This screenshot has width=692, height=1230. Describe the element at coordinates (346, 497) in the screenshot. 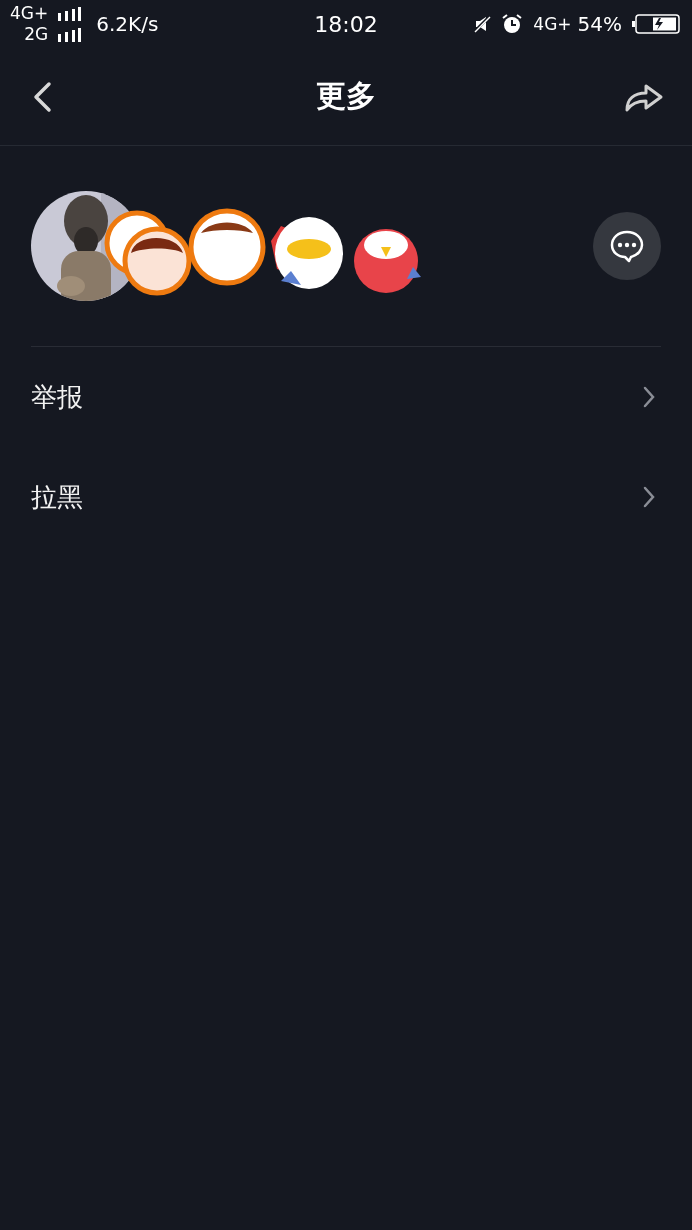

I see `menu-item: 拉黑` at that location.